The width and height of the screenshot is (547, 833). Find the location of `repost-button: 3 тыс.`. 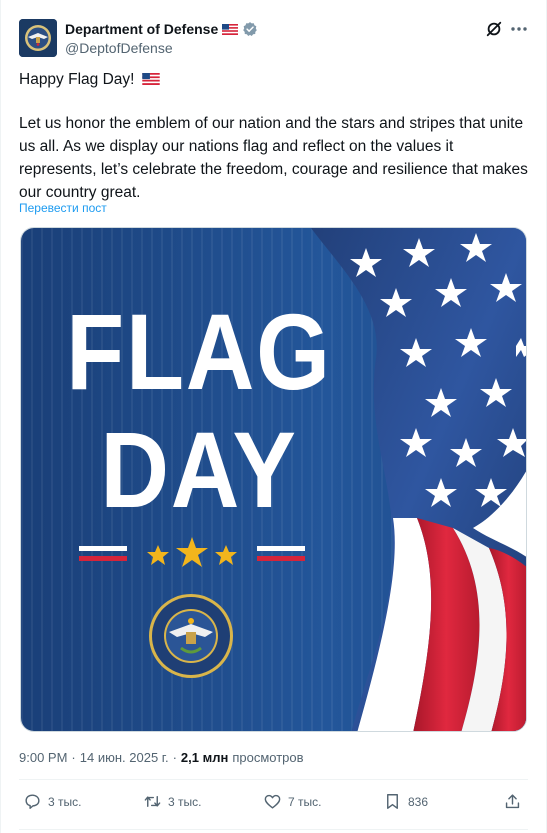

repost-button: 3 тыс. is located at coordinates (172, 801).